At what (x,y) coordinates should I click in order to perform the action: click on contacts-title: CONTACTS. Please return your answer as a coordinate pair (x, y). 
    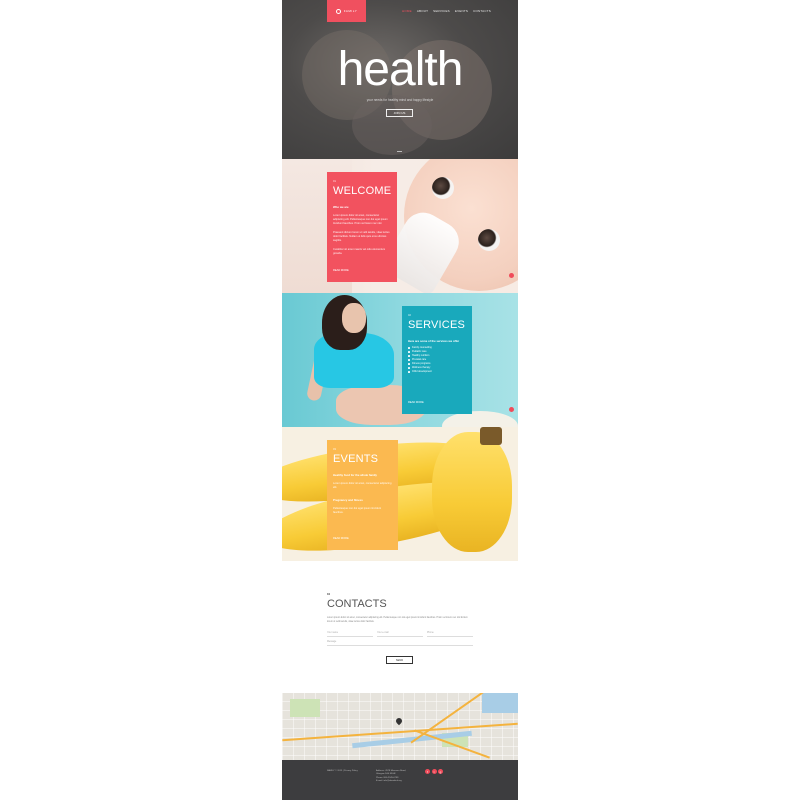
    Looking at the image, I should click on (357, 604).